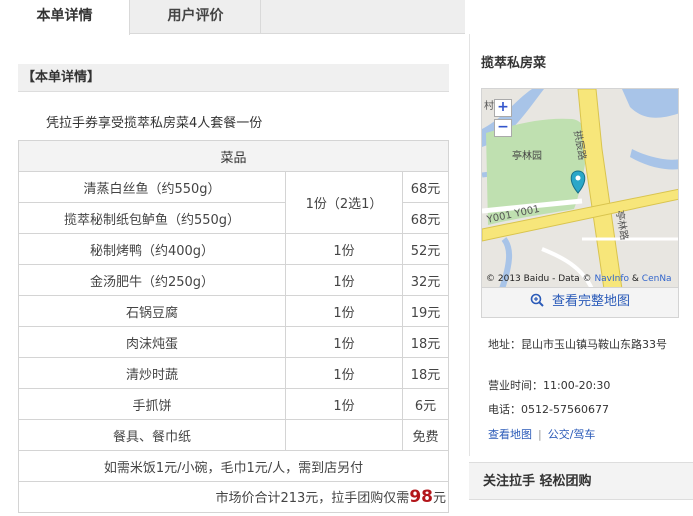 The width and height of the screenshot is (693, 516). I want to click on table-header: 菜品, so click(233, 156).